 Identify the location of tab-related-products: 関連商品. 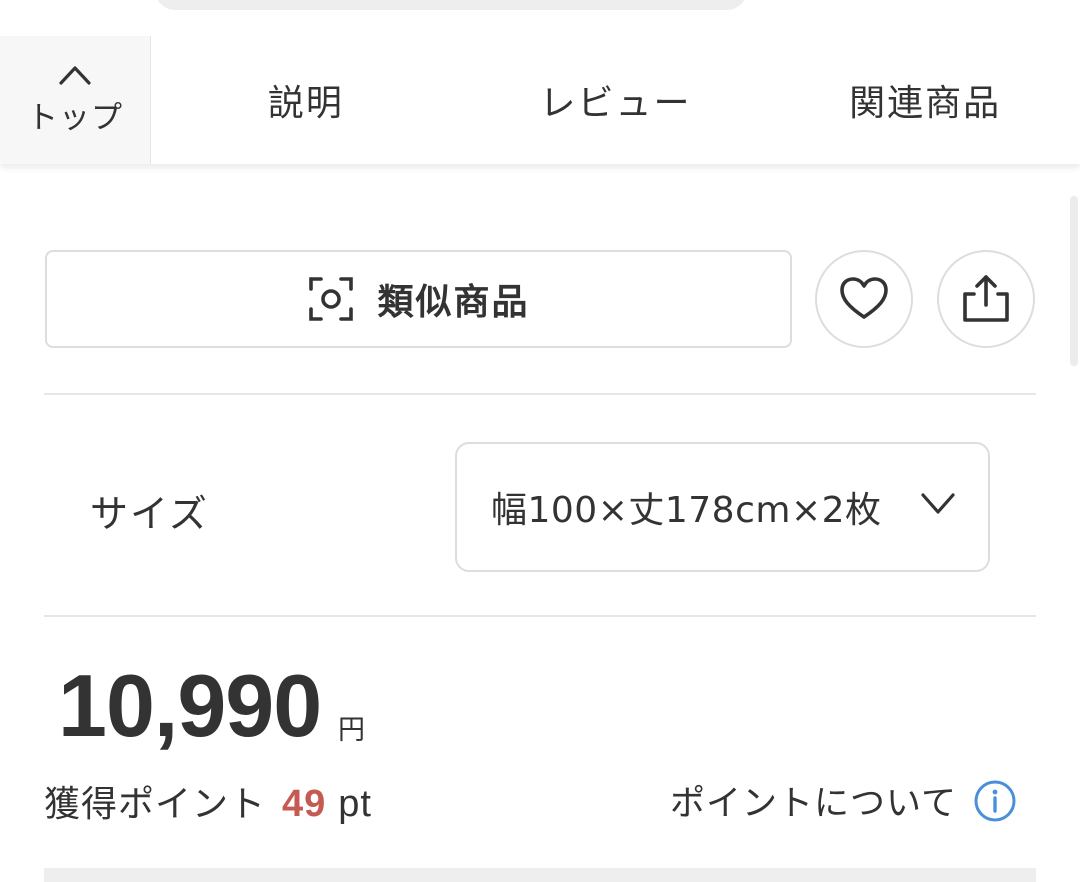
(925, 100).